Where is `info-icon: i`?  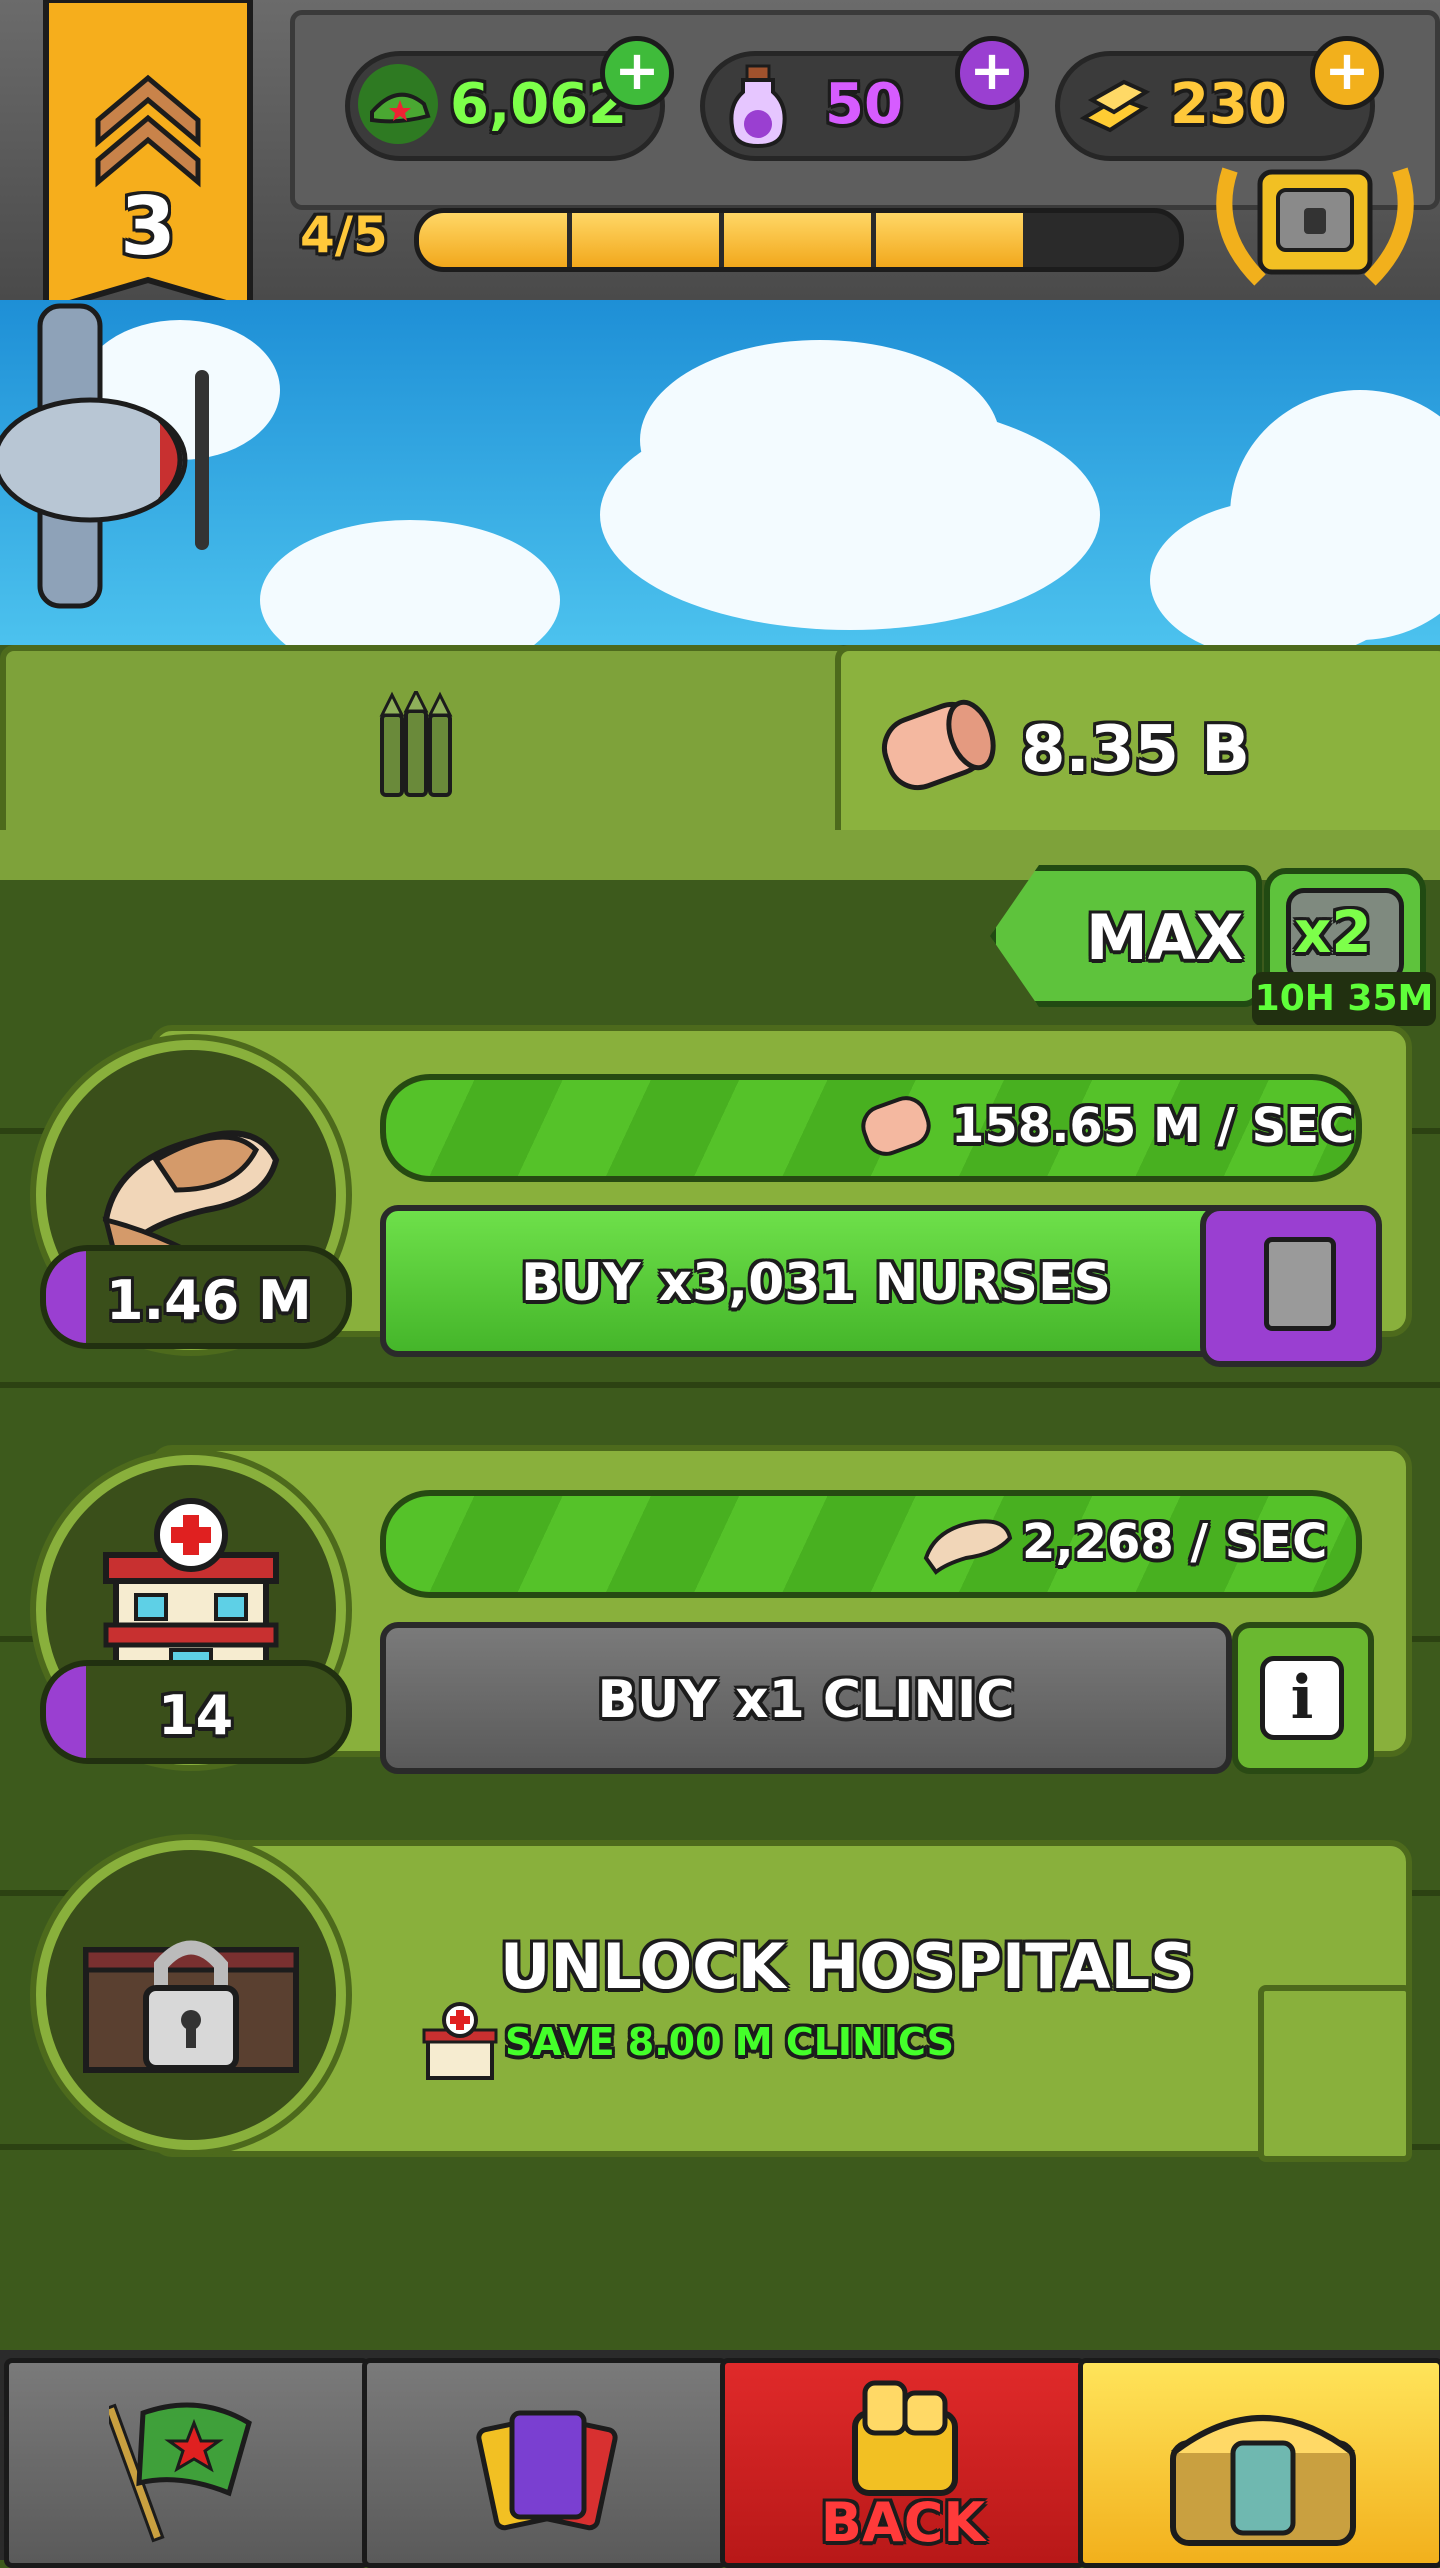
info-icon: i is located at coordinates (1302, 1698).